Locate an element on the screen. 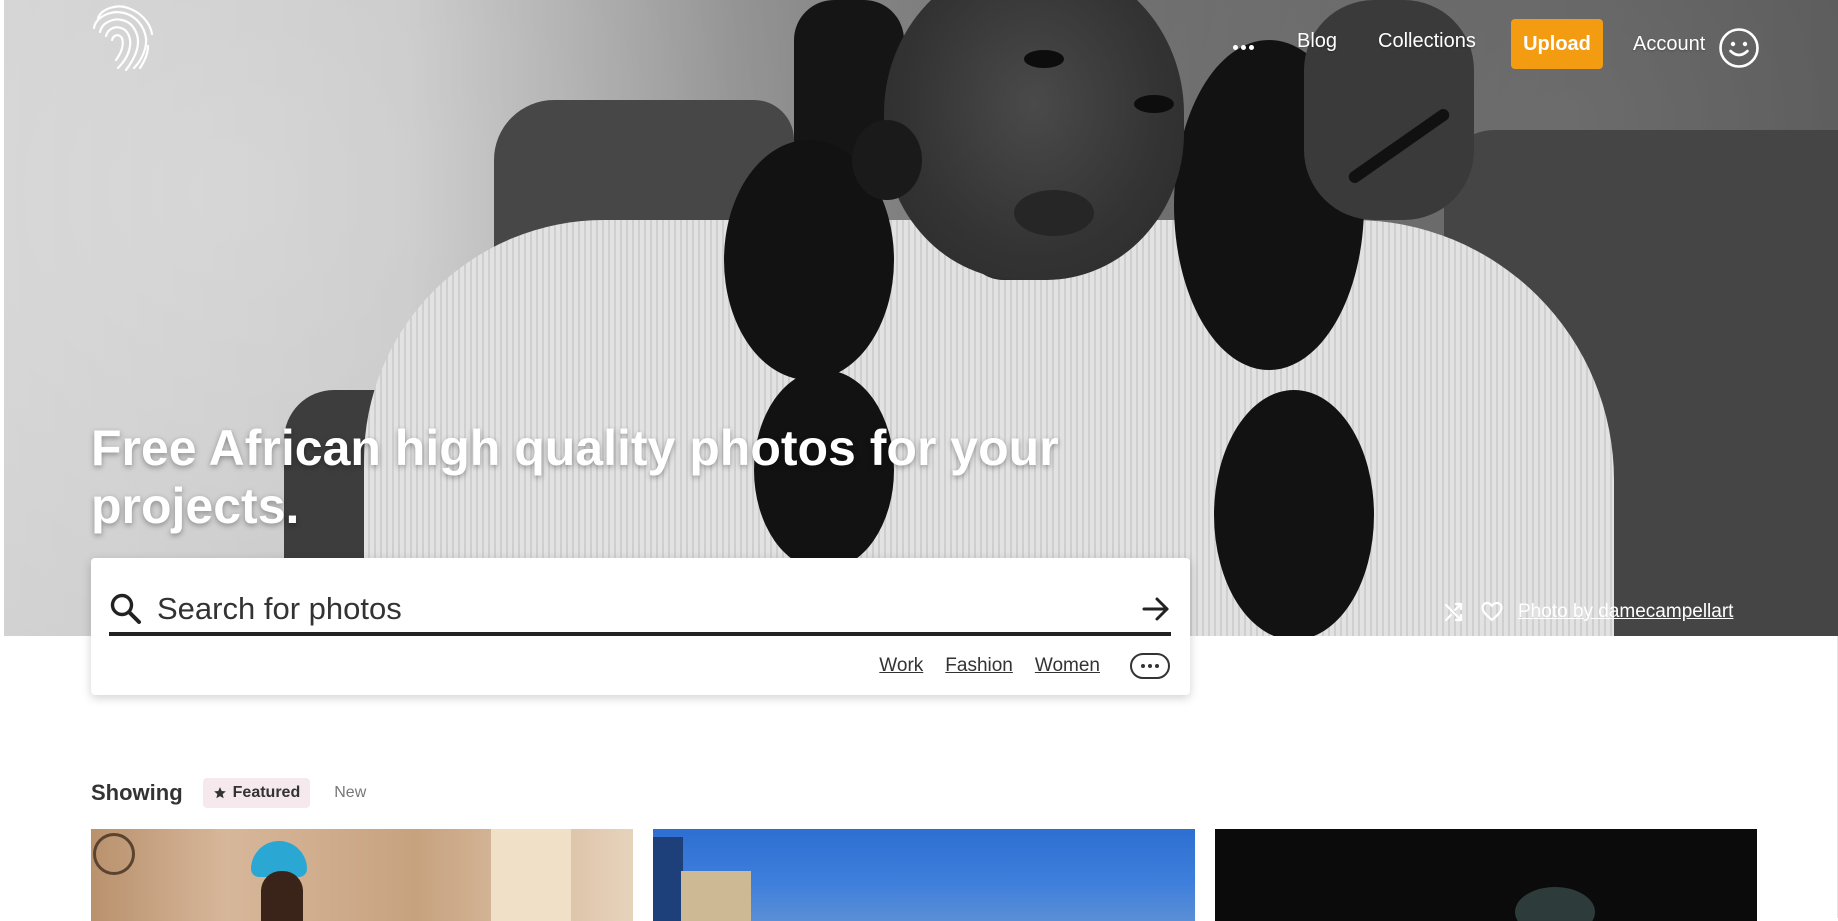 The width and height of the screenshot is (1838, 921). thumbnail-subject is located at coordinates (1555, 904).